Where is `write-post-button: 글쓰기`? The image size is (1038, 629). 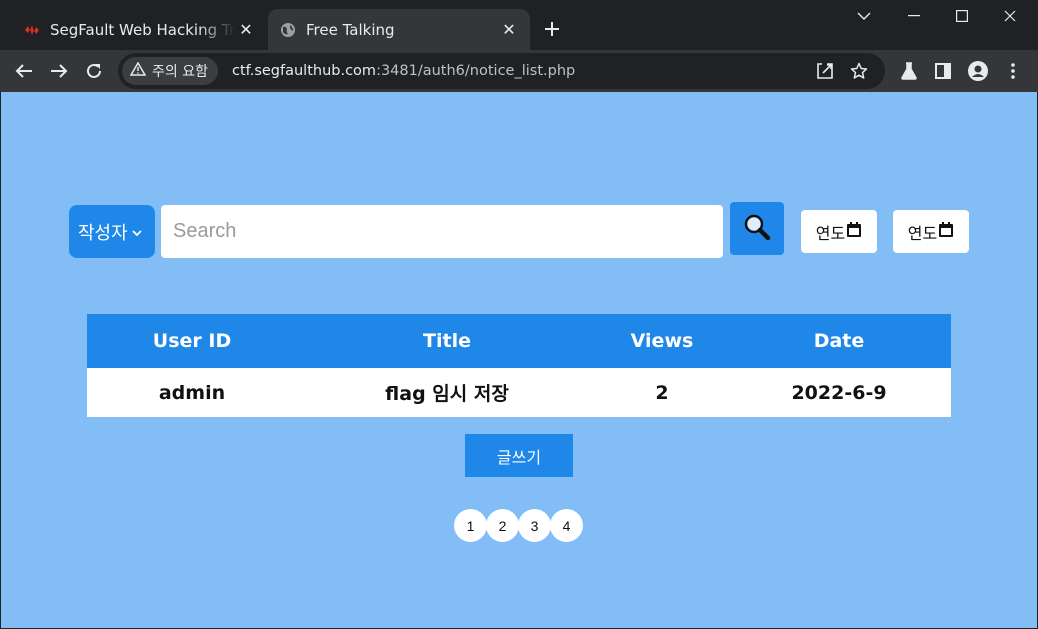
write-post-button: 글쓰기 is located at coordinates (519, 455).